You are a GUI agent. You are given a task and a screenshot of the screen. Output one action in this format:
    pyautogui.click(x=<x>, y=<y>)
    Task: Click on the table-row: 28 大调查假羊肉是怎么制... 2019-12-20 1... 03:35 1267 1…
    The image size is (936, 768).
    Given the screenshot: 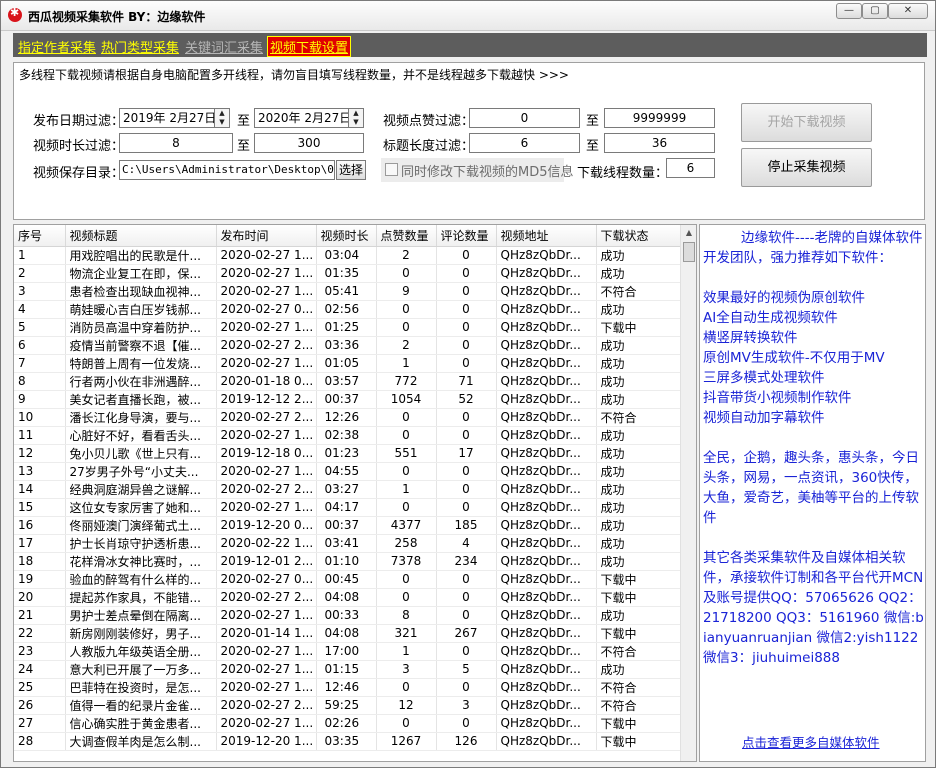 What is the action you would take?
    pyautogui.click(x=347, y=741)
    